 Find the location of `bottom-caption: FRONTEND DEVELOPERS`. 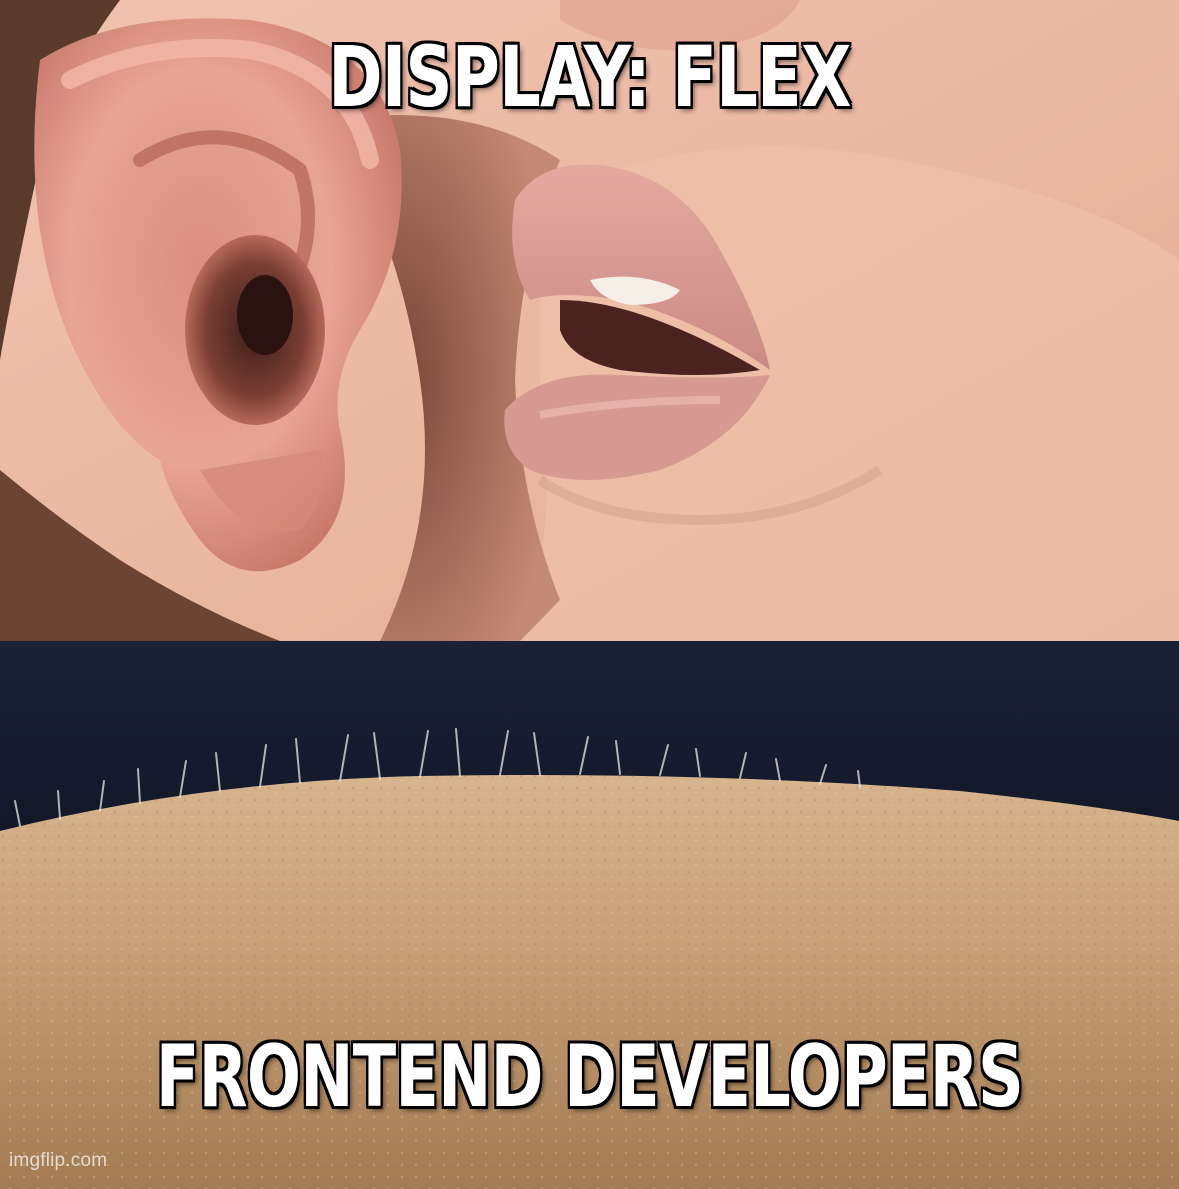

bottom-caption: FRONTEND DEVELOPERS is located at coordinates (590, 1077).